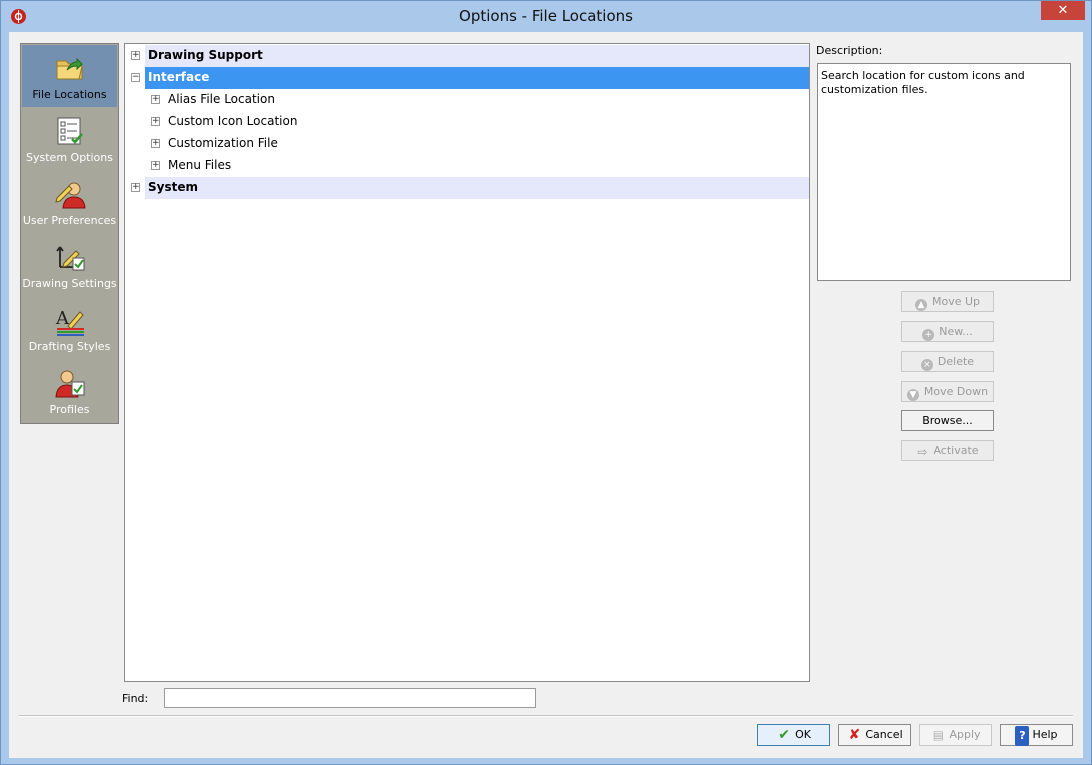 This screenshot has height=765, width=1092. What do you see at coordinates (920, 305) in the screenshot?
I see `arrow-up-icon: ▲` at bounding box center [920, 305].